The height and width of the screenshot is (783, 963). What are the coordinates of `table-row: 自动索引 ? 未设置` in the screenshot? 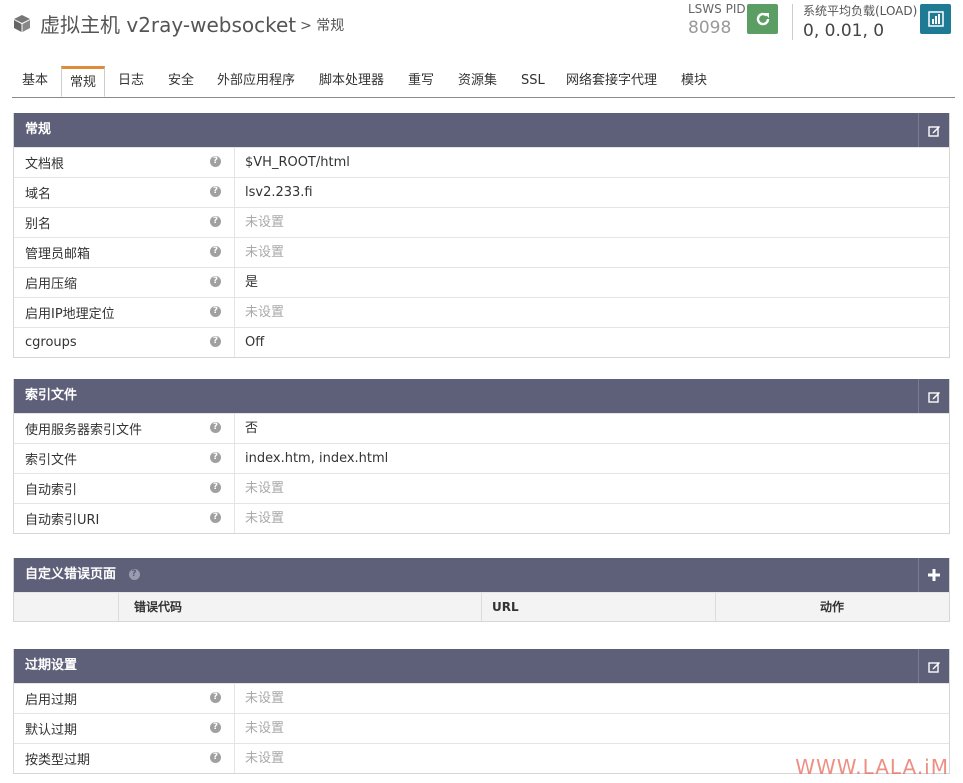 It's located at (481, 488).